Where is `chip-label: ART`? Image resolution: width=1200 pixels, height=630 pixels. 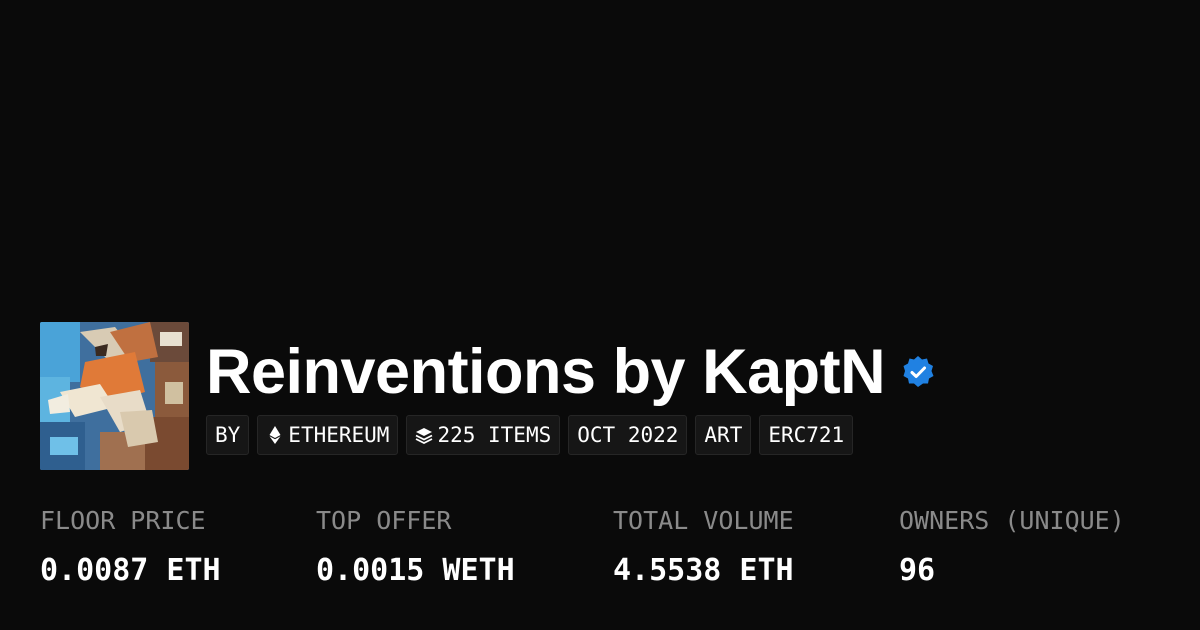
chip-label: ART is located at coordinates (723, 435).